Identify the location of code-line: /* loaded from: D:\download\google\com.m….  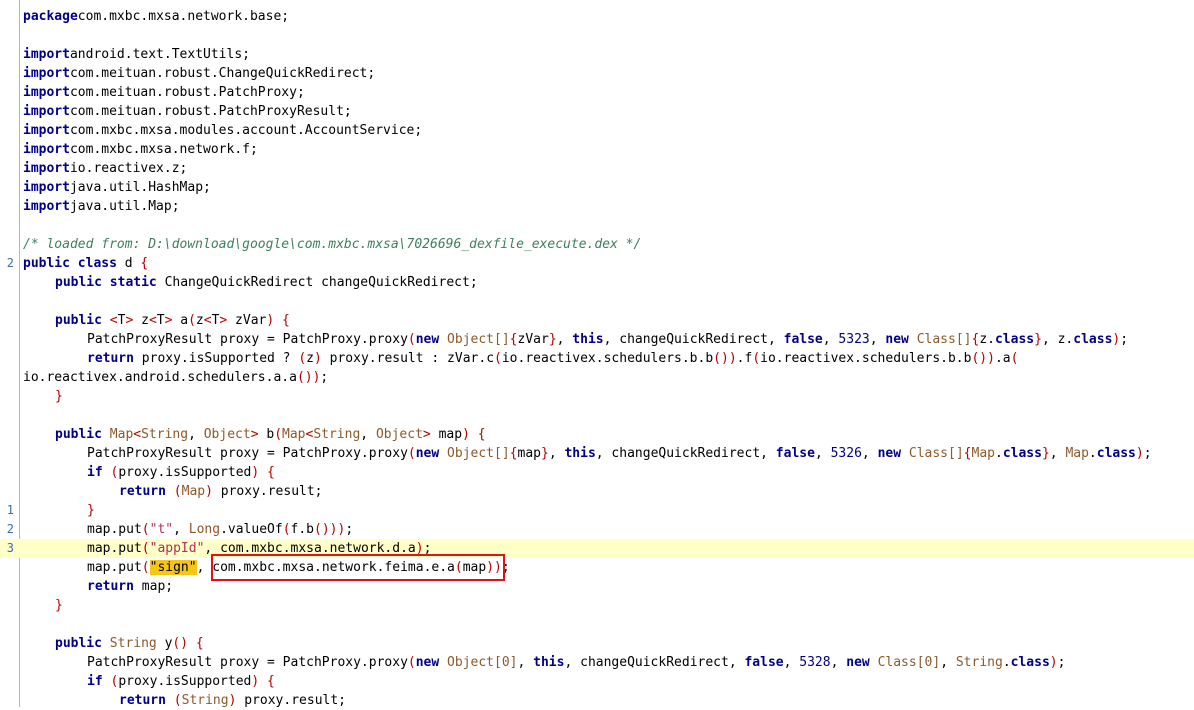
(597, 244).